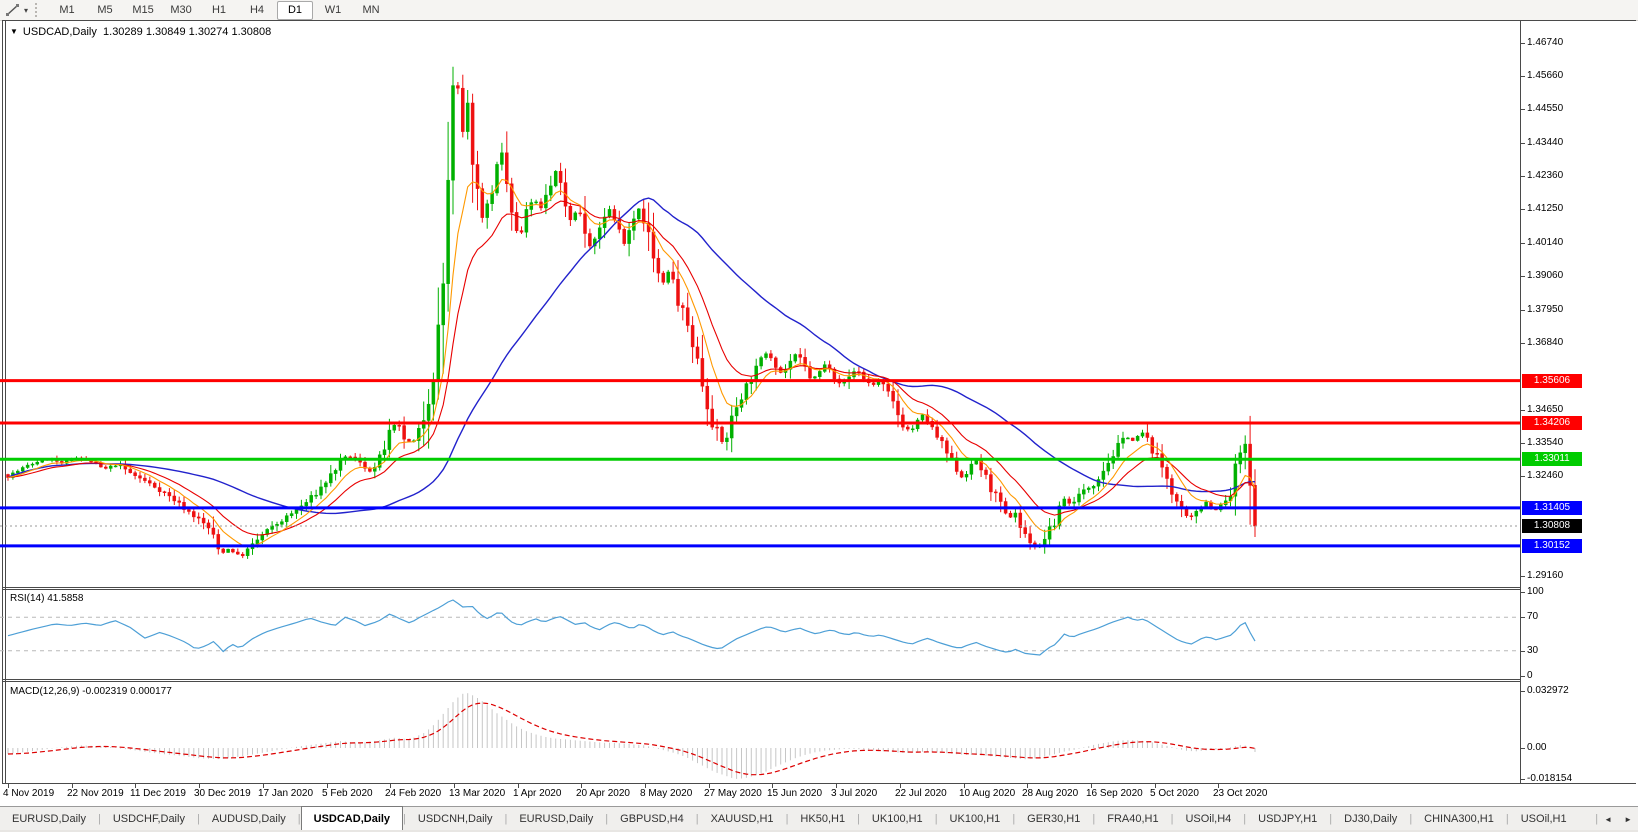 This screenshot has height=832, width=1638. Describe the element at coordinates (537, 793) in the screenshot. I see `date-label: 1 Apr 2020` at that location.